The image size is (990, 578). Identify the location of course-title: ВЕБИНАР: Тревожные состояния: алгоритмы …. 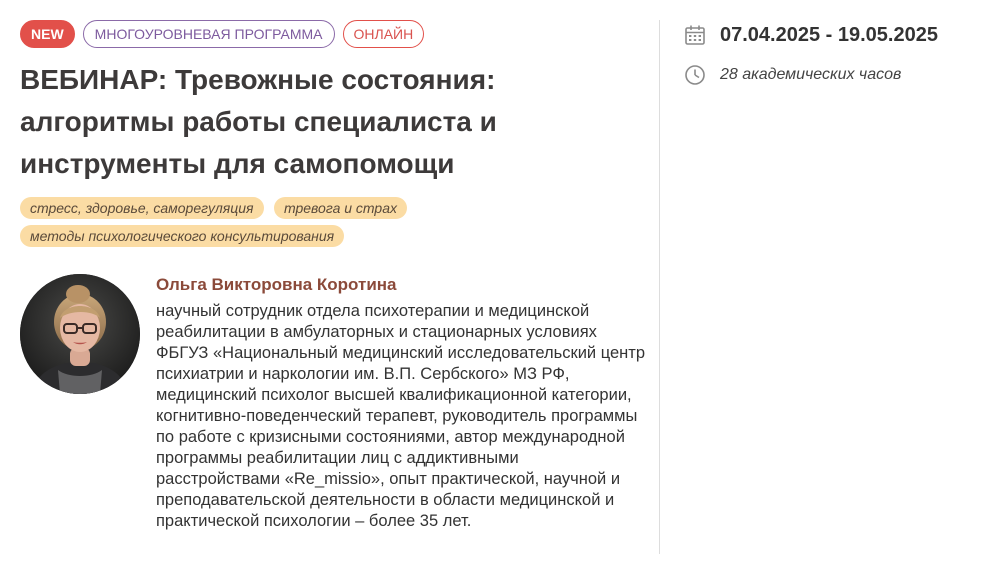
(320, 122).